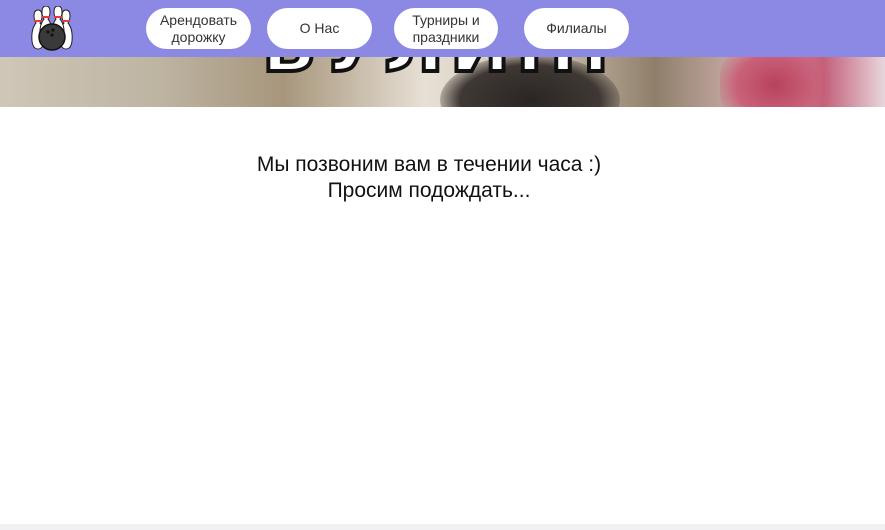 The height and width of the screenshot is (530, 885). I want to click on nav-about-label: О Нас, so click(319, 28).